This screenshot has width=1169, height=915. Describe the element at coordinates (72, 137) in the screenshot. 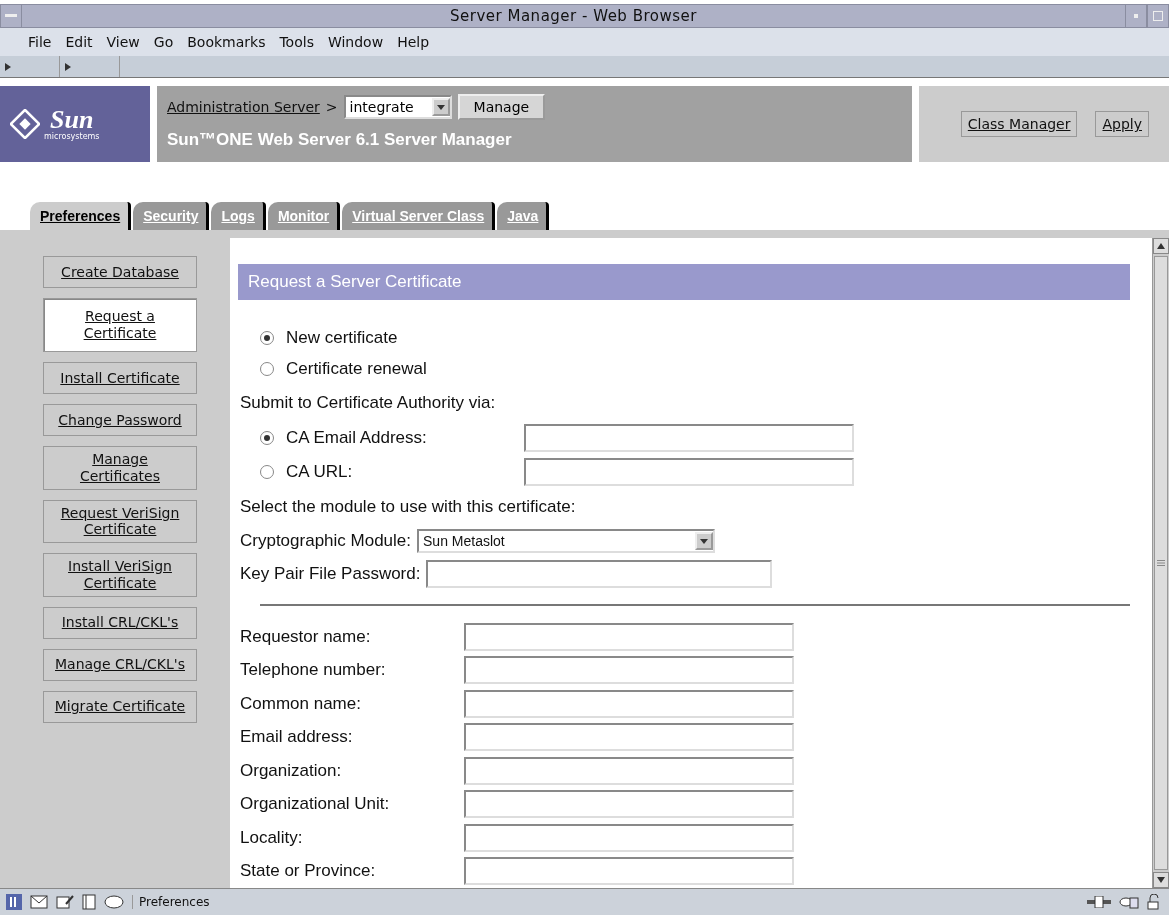

I see `logo-subtext: microsystems` at that location.